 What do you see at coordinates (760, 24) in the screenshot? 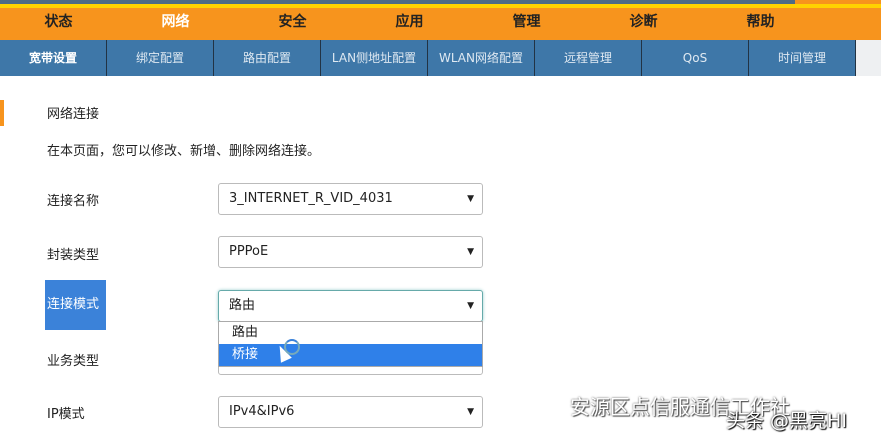
I see `nav-help: 帮助` at bounding box center [760, 24].